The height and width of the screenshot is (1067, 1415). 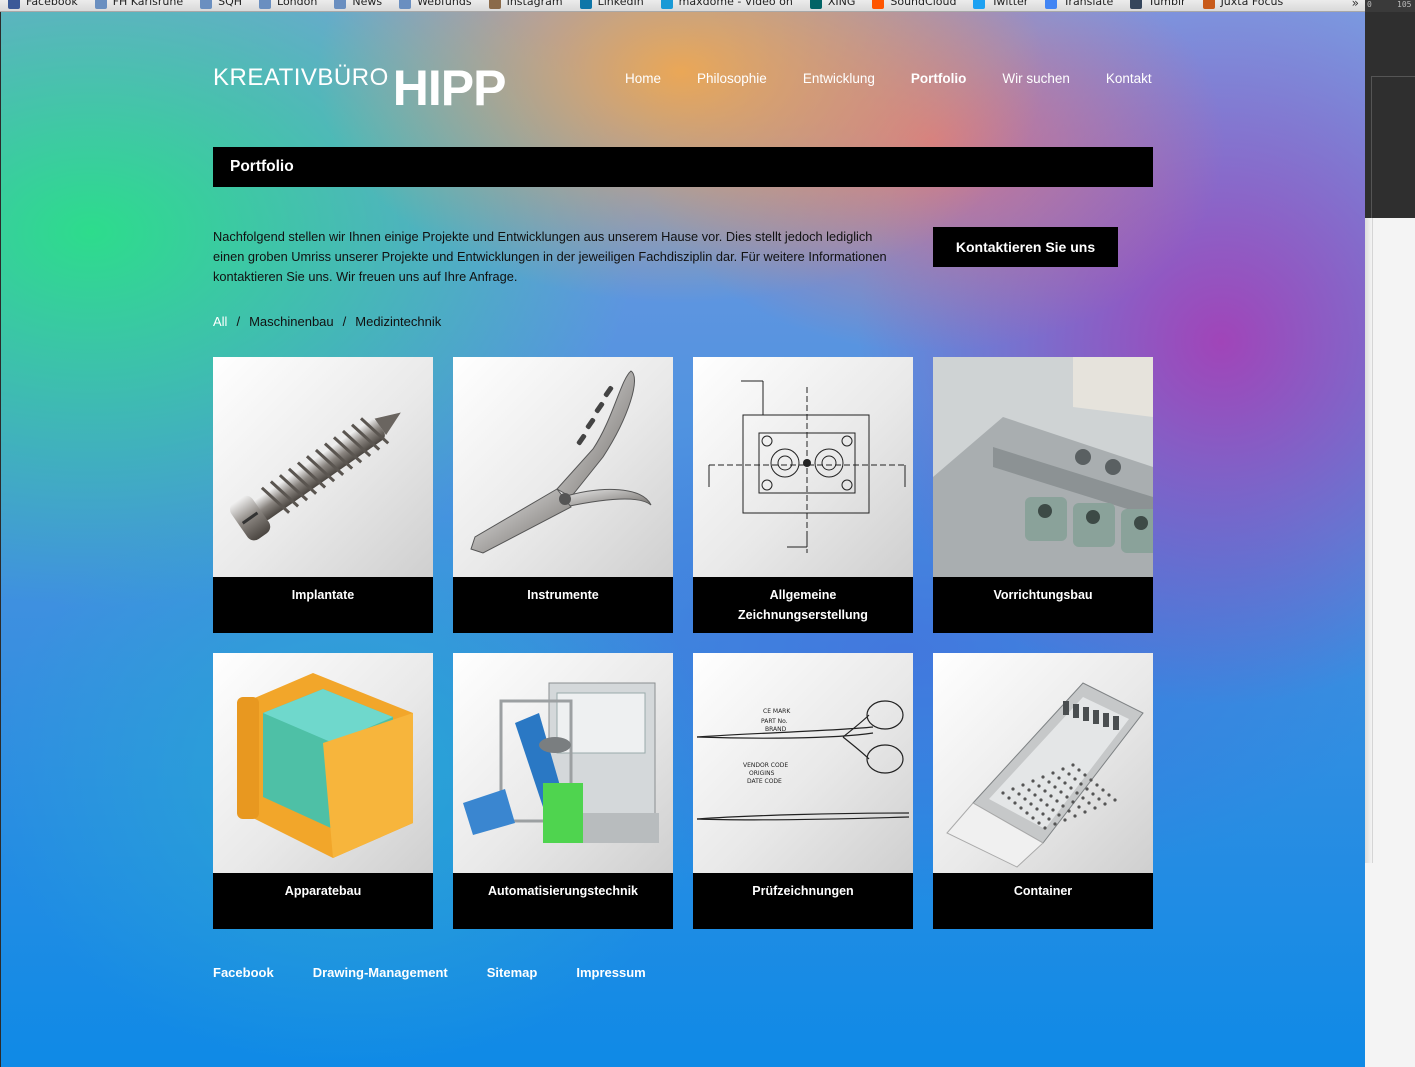 What do you see at coordinates (620, 4) in the screenshot?
I see `bookmark-label: LinkedIn` at bounding box center [620, 4].